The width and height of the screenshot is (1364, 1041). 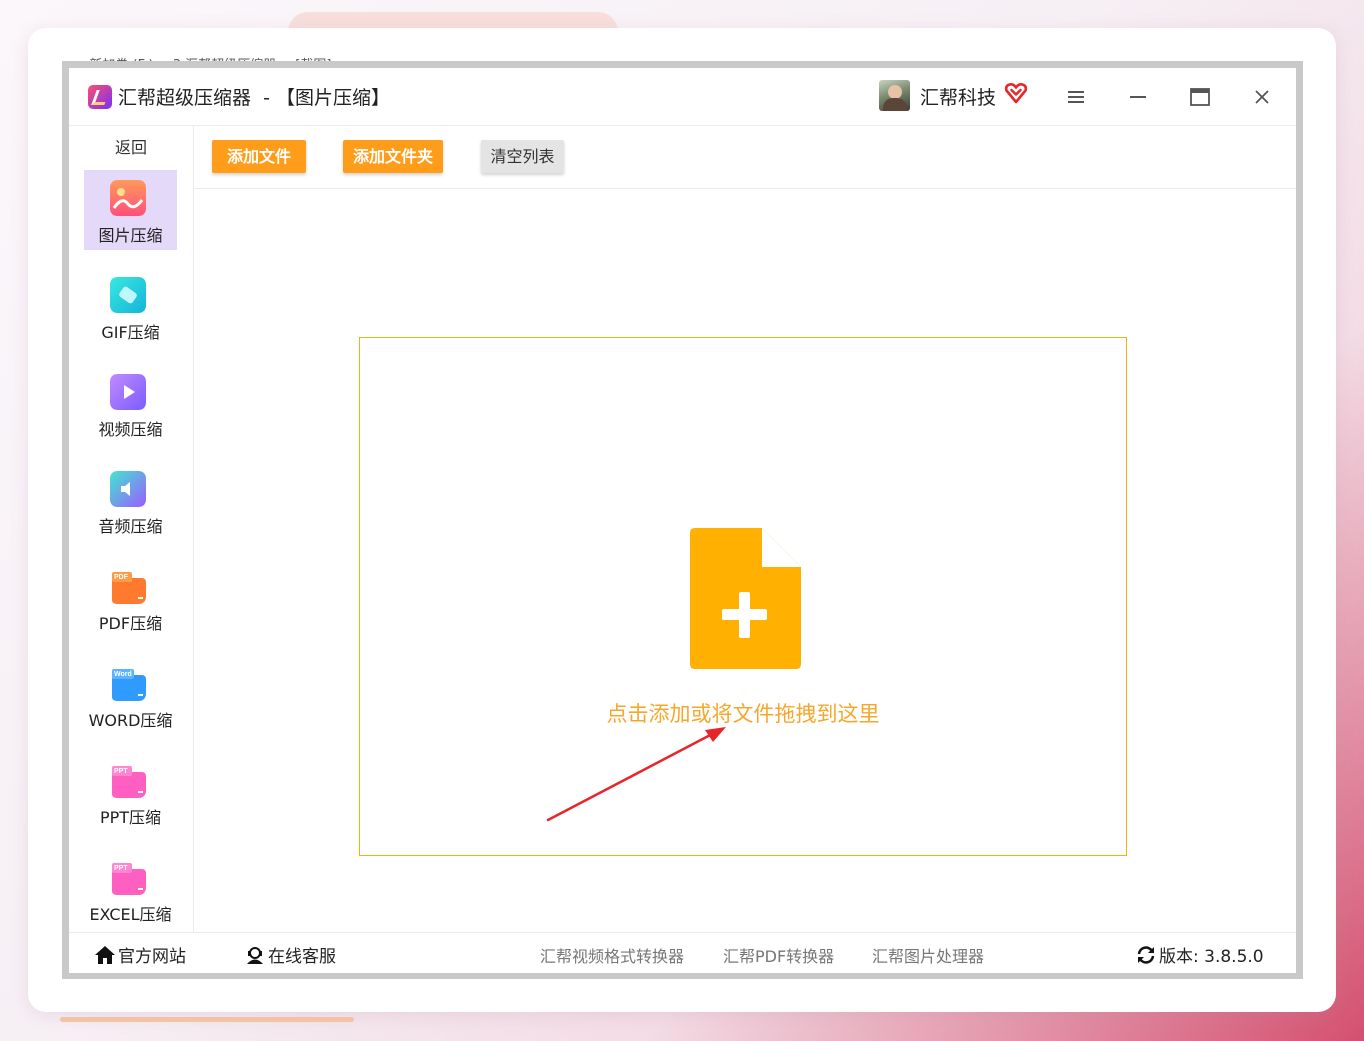 I want to click on image-processor-link: 汇帮图片处理器, so click(x=928, y=955).